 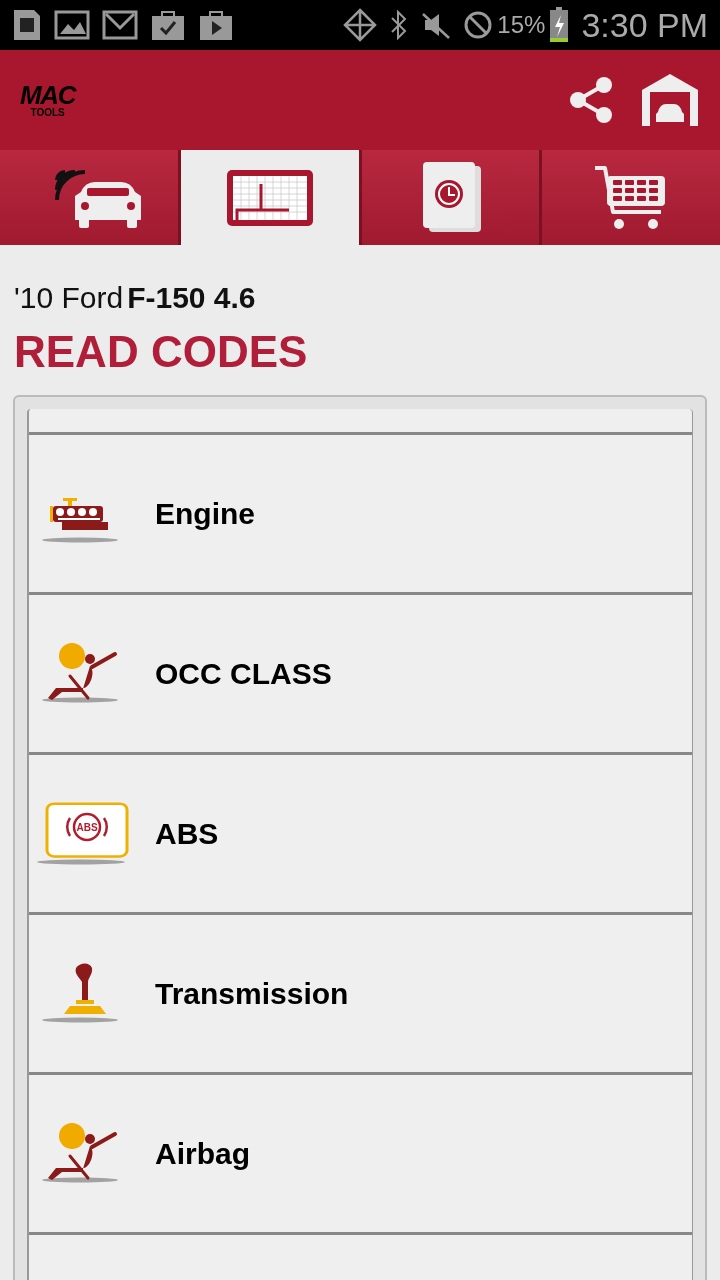 I want to click on garage-icon, so click(x=670, y=100).